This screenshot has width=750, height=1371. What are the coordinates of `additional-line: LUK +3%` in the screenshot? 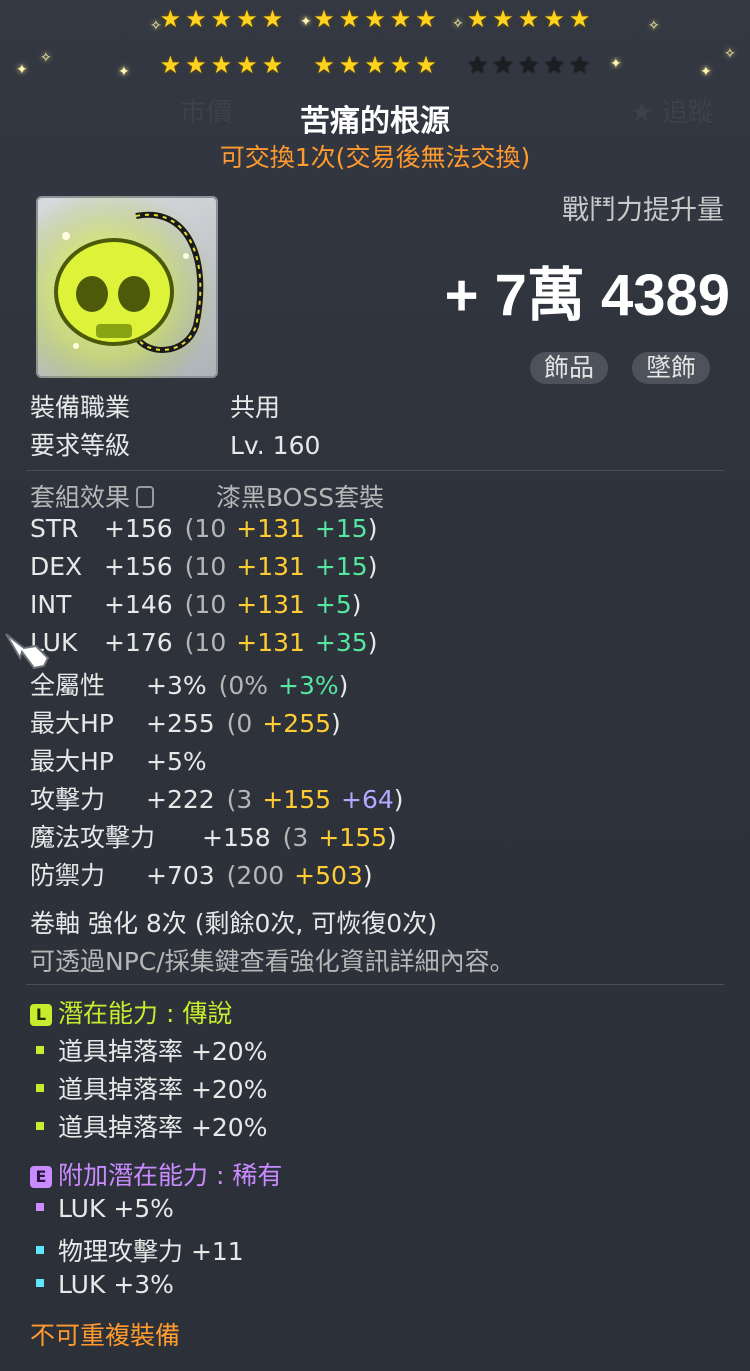 It's located at (102, 1284).